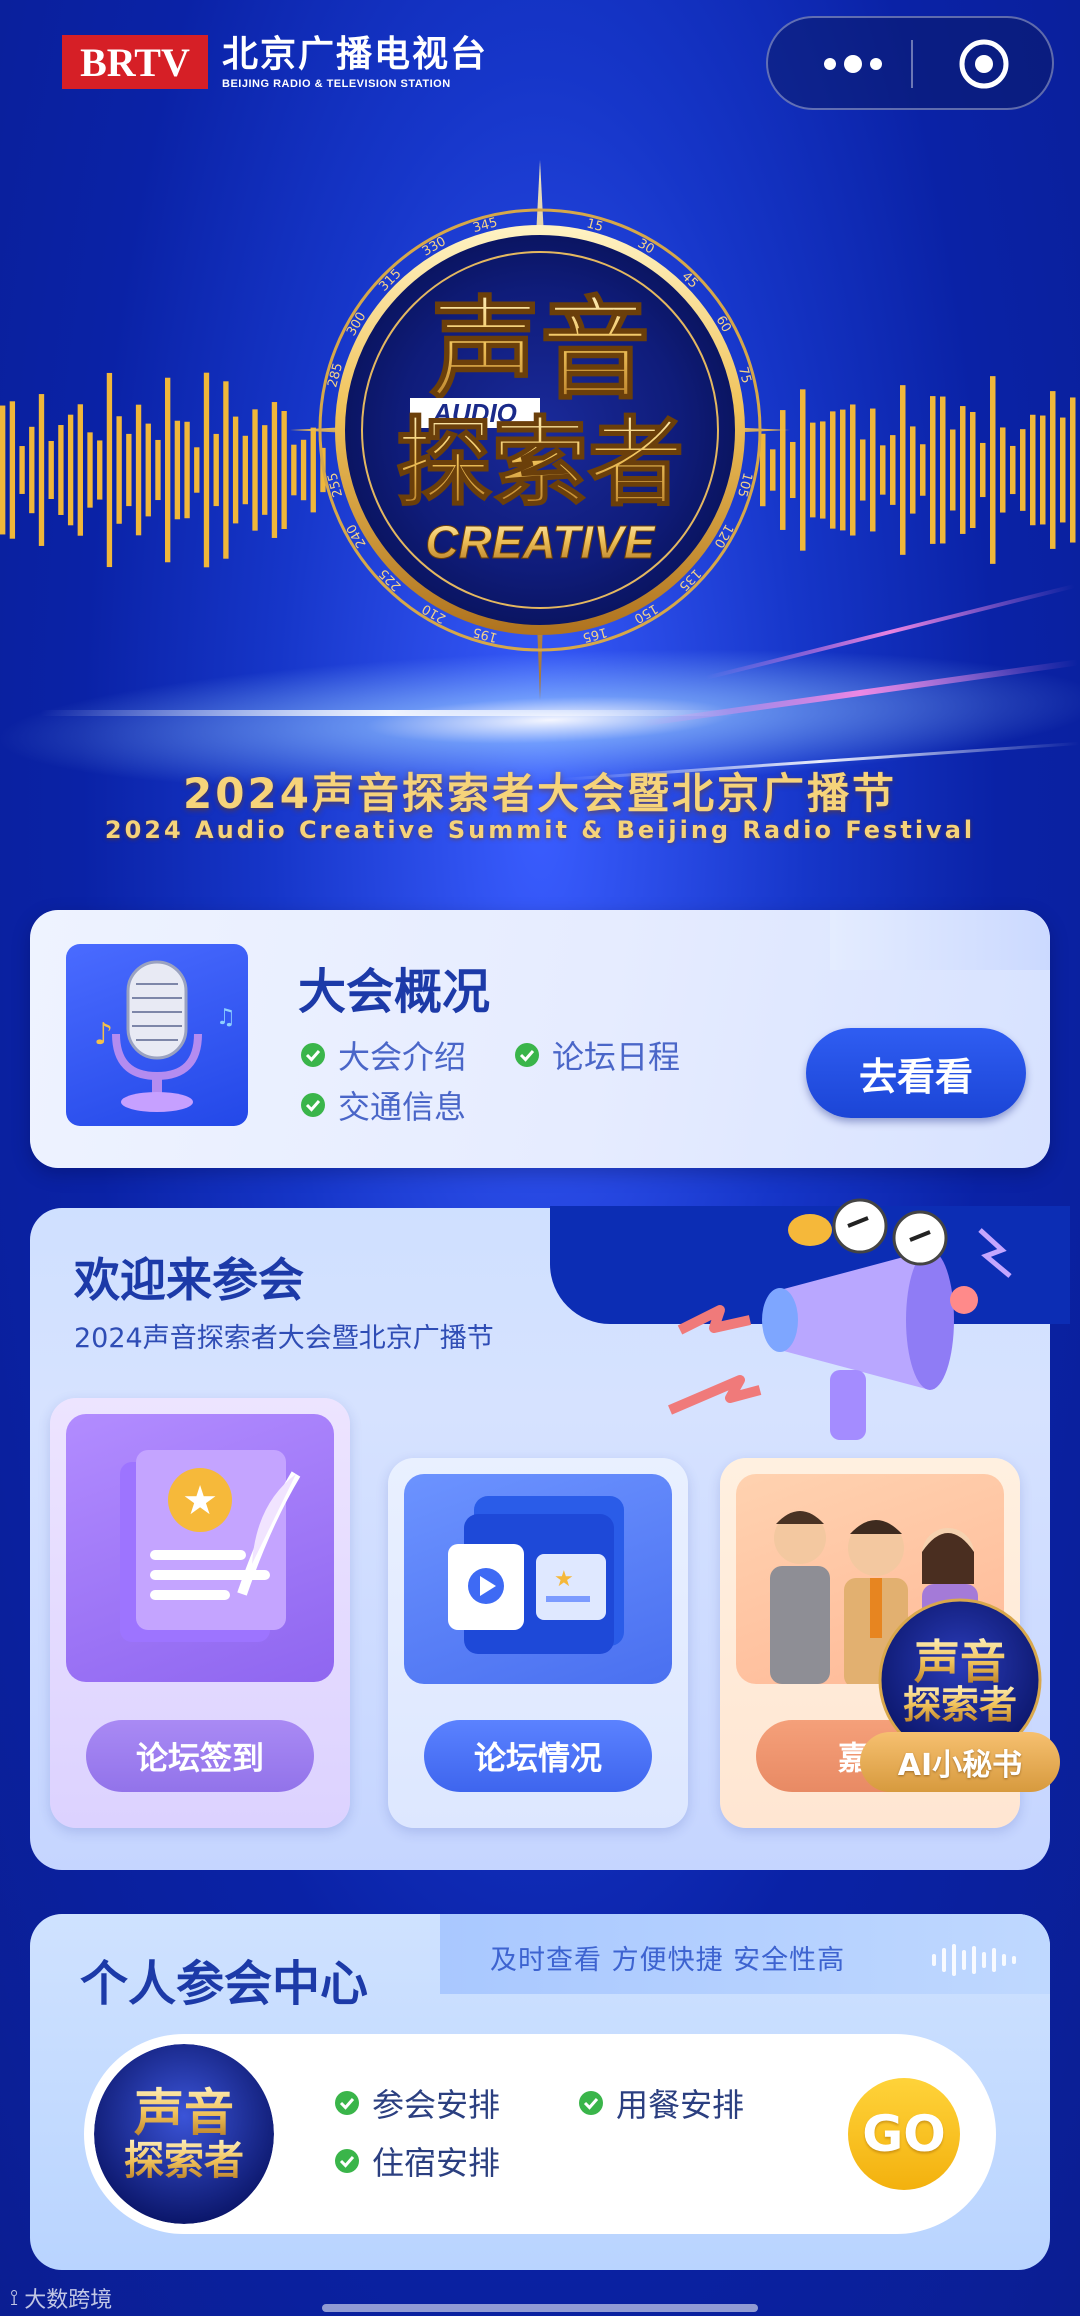 The image size is (1080, 2316). I want to click on personal-item-lodging: 住宿安排, so click(417, 2161).